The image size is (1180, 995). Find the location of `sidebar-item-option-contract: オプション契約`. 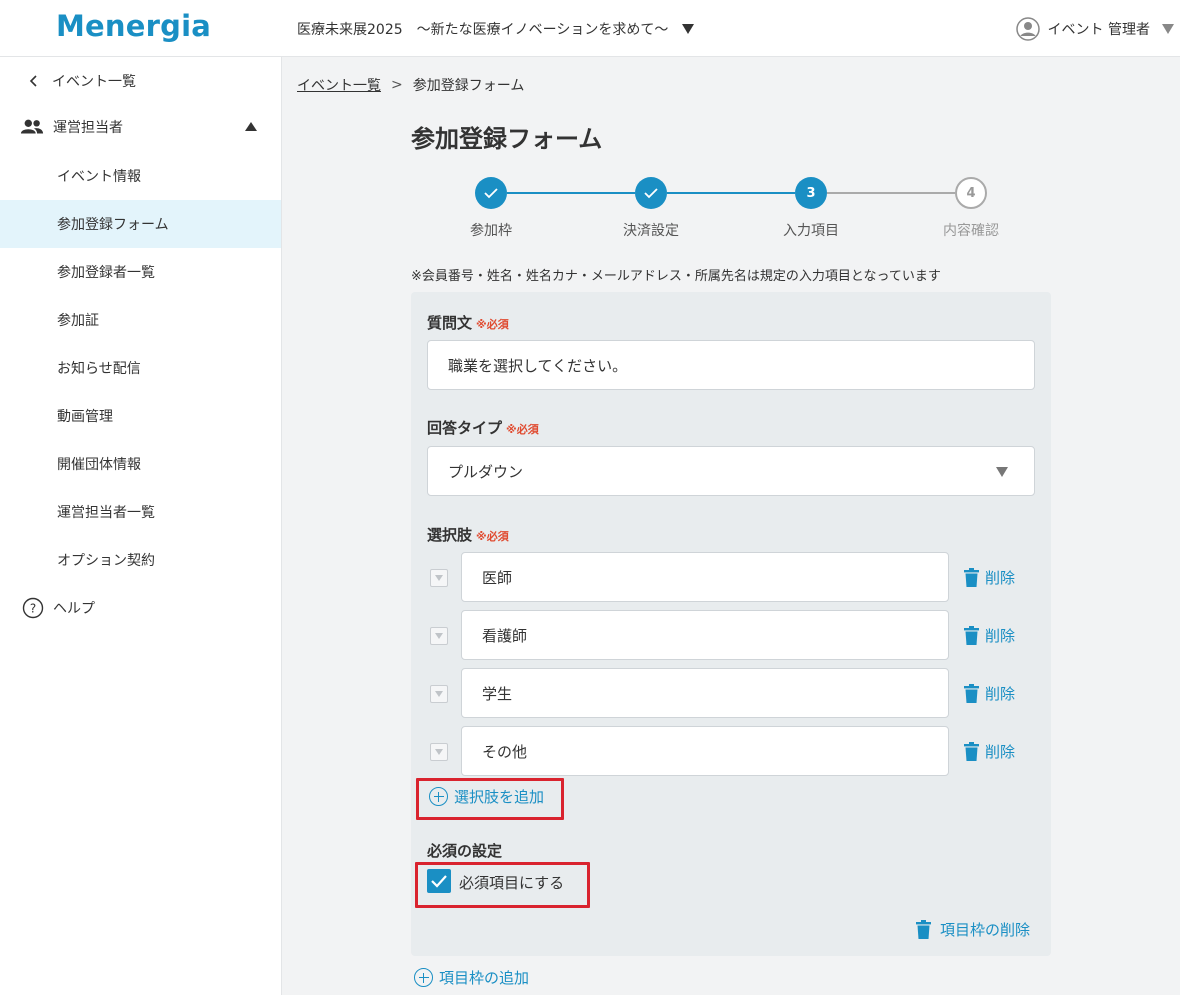

sidebar-item-option-contract: オプション契約 is located at coordinates (140, 560).